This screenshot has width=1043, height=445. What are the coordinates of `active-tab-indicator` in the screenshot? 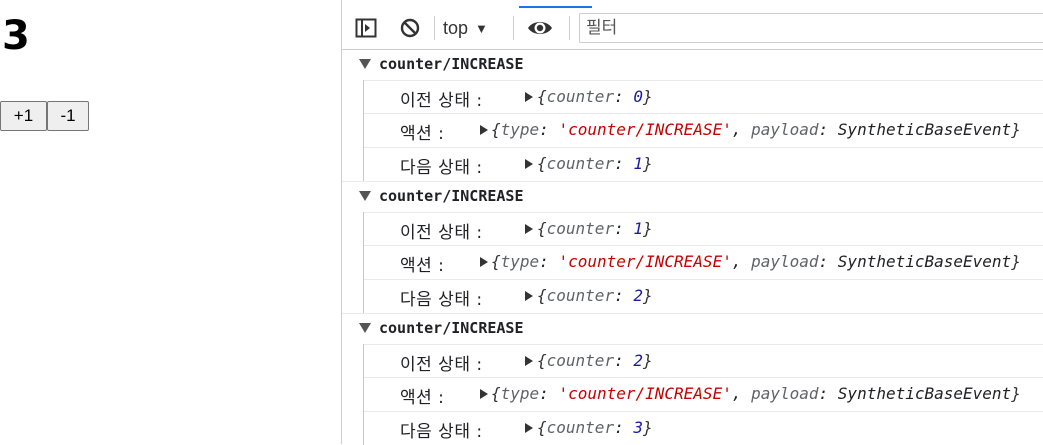 It's located at (555, 7).